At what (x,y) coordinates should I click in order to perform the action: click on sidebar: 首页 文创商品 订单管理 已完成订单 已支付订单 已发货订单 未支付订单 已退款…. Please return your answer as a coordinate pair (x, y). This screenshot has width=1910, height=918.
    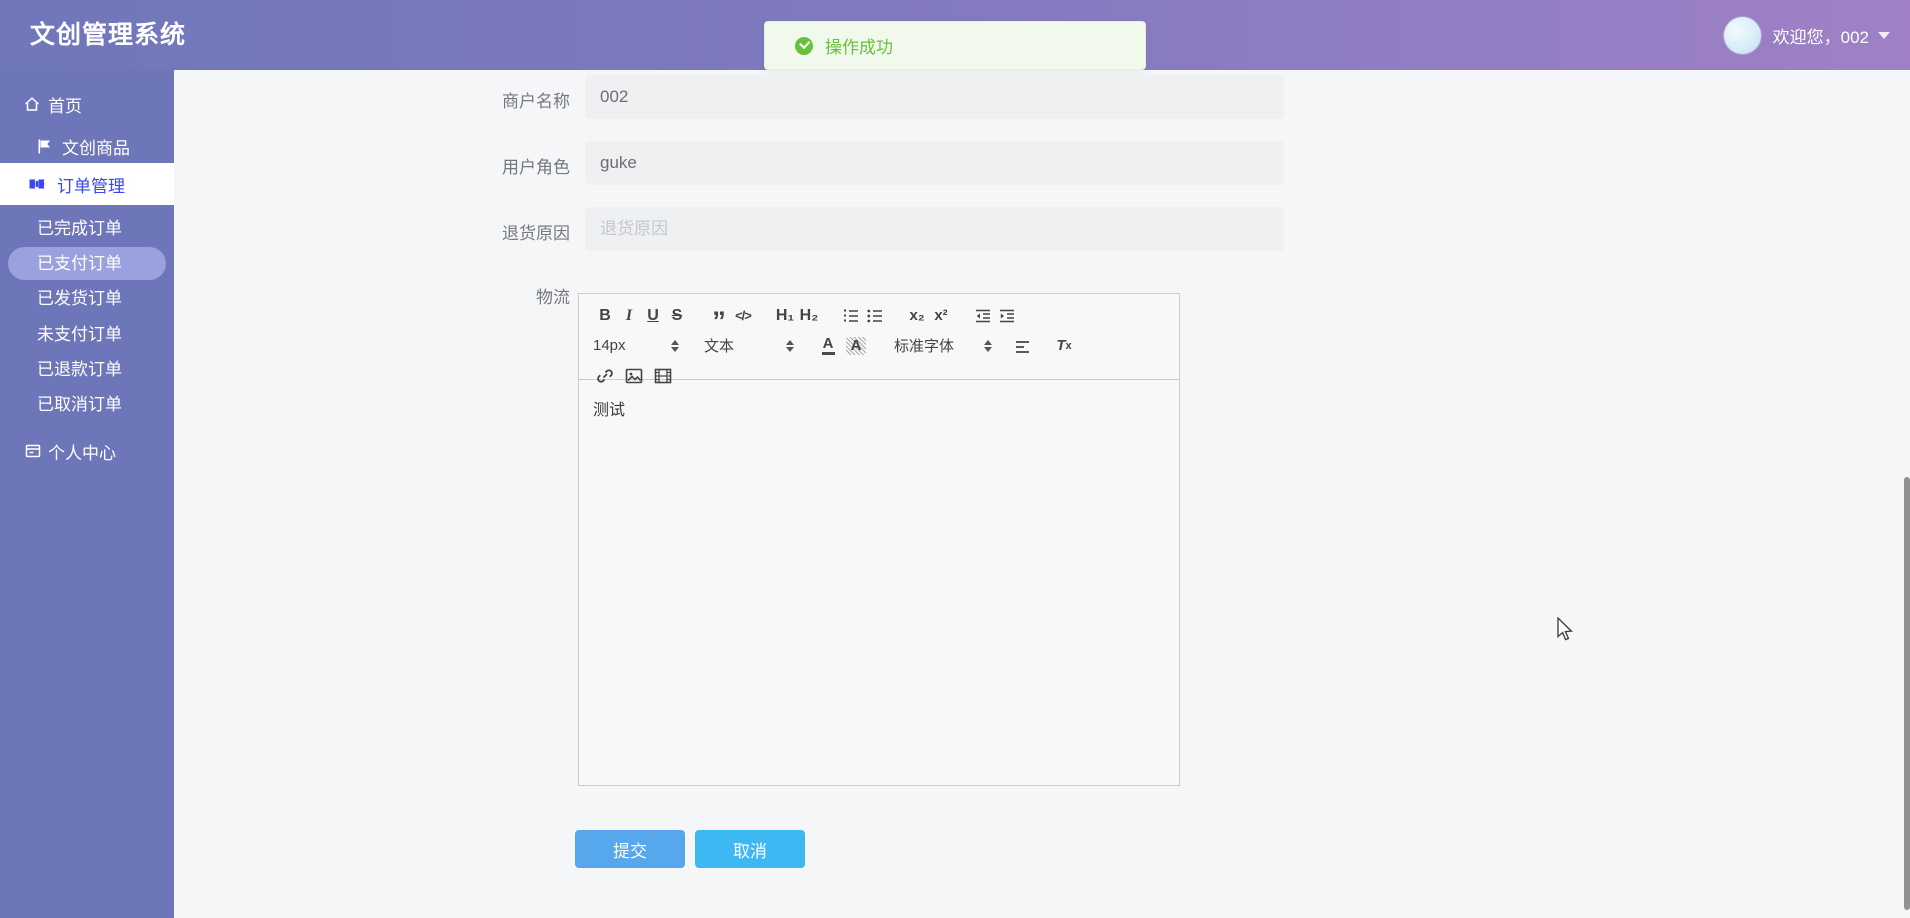
    Looking at the image, I should click on (87, 494).